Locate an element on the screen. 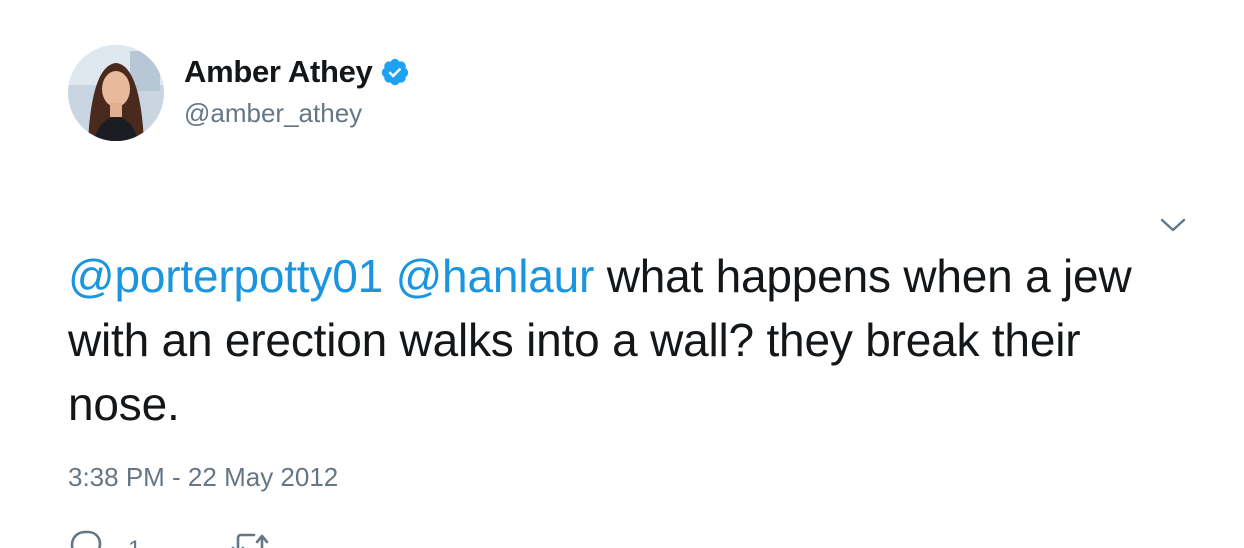 This screenshot has height=548, width=1244. mention-link: @hanlaur is located at coordinates (495, 276).